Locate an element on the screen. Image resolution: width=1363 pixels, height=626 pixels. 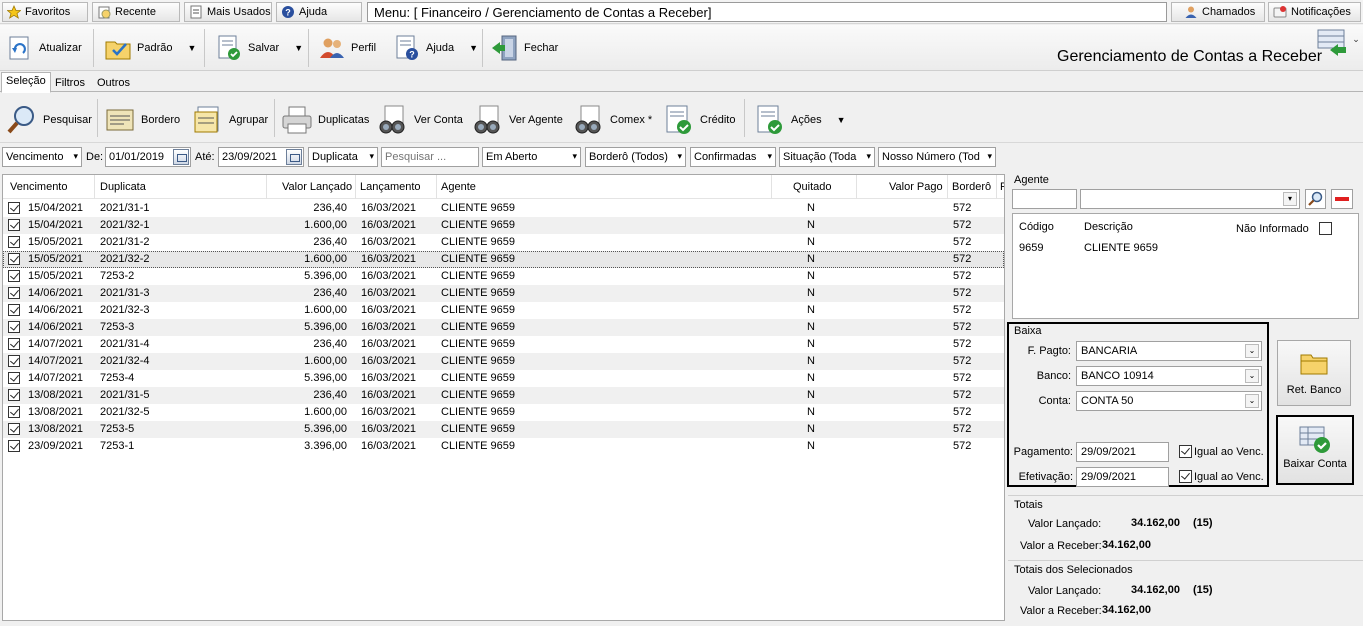
agente-search-button is located at coordinates (1315, 199).